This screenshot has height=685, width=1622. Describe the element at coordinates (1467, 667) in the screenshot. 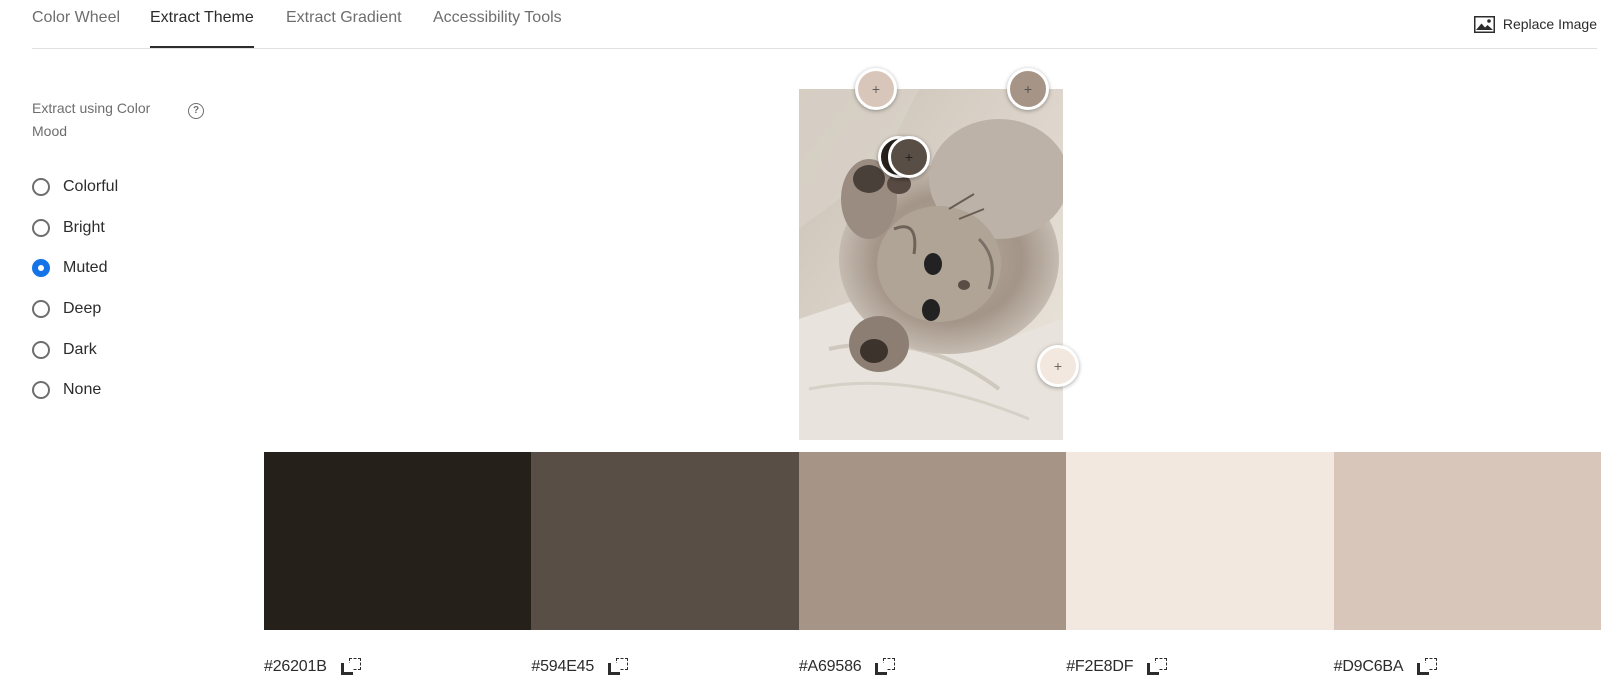

I see `hex-cell: #D9C6BA` at that location.